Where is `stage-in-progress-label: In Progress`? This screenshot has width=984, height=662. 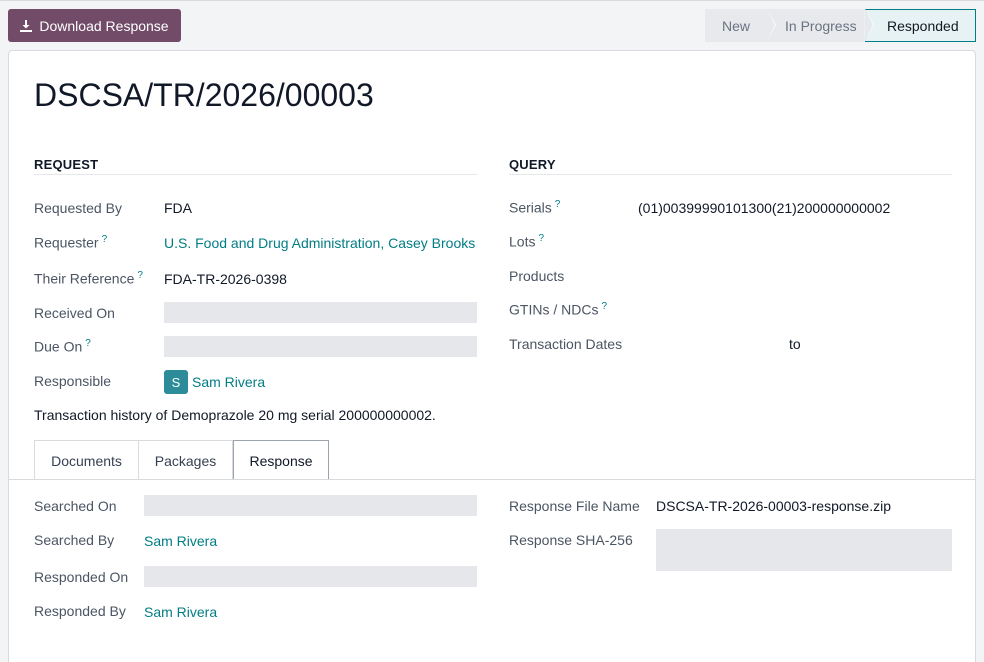
stage-in-progress-label: In Progress is located at coordinates (821, 25).